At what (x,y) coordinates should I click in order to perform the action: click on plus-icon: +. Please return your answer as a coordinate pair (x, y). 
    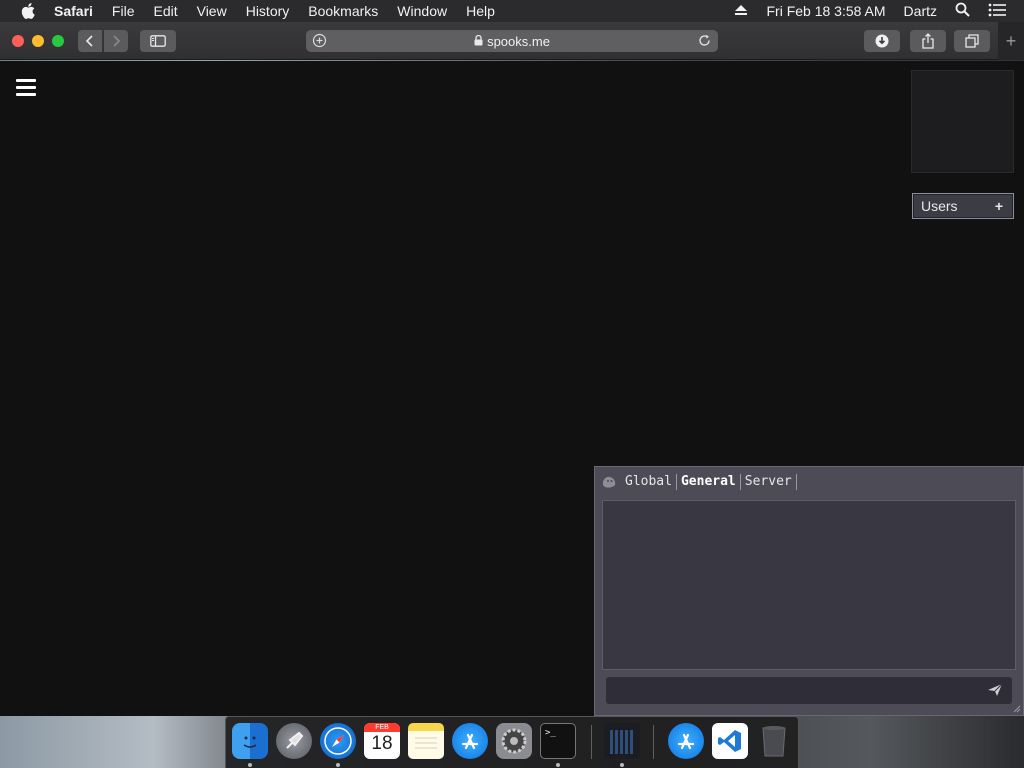
    Looking at the image, I should click on (1011, 40).